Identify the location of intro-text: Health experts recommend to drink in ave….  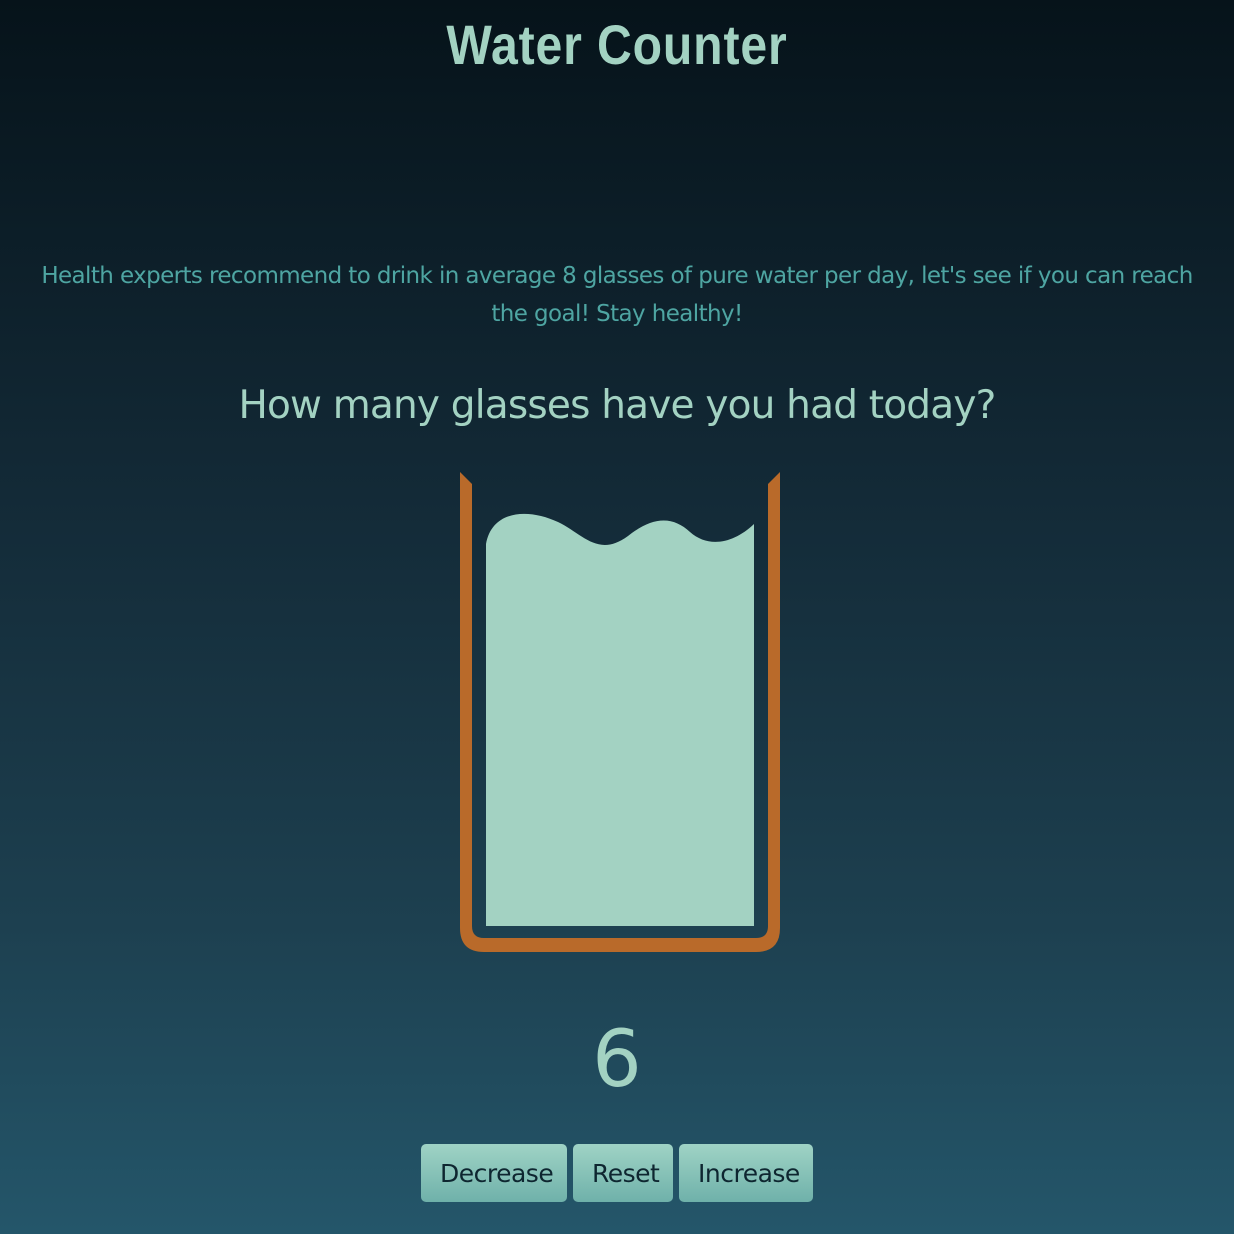
(617, 295).